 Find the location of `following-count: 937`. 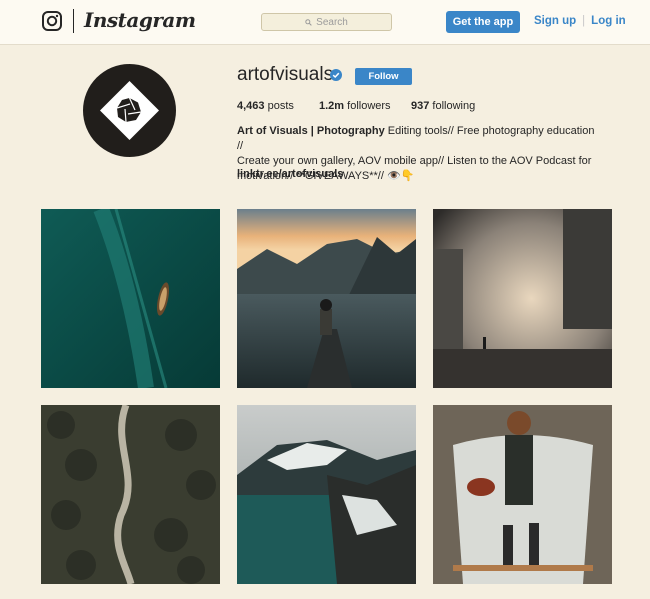

following-count: 937 is located at coordinates (420, 106).